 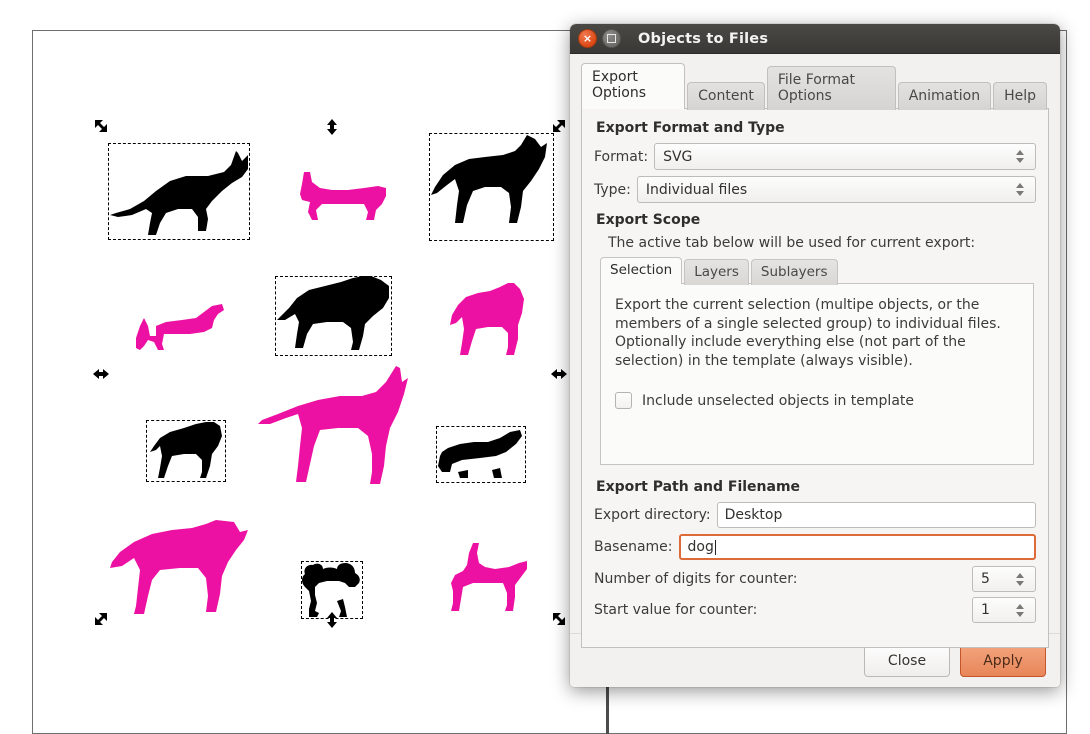 What do you see at coordinates (623, 401) in the screenshot?
I see `include-unselected-checkbox` at bounding box center [623, 401].